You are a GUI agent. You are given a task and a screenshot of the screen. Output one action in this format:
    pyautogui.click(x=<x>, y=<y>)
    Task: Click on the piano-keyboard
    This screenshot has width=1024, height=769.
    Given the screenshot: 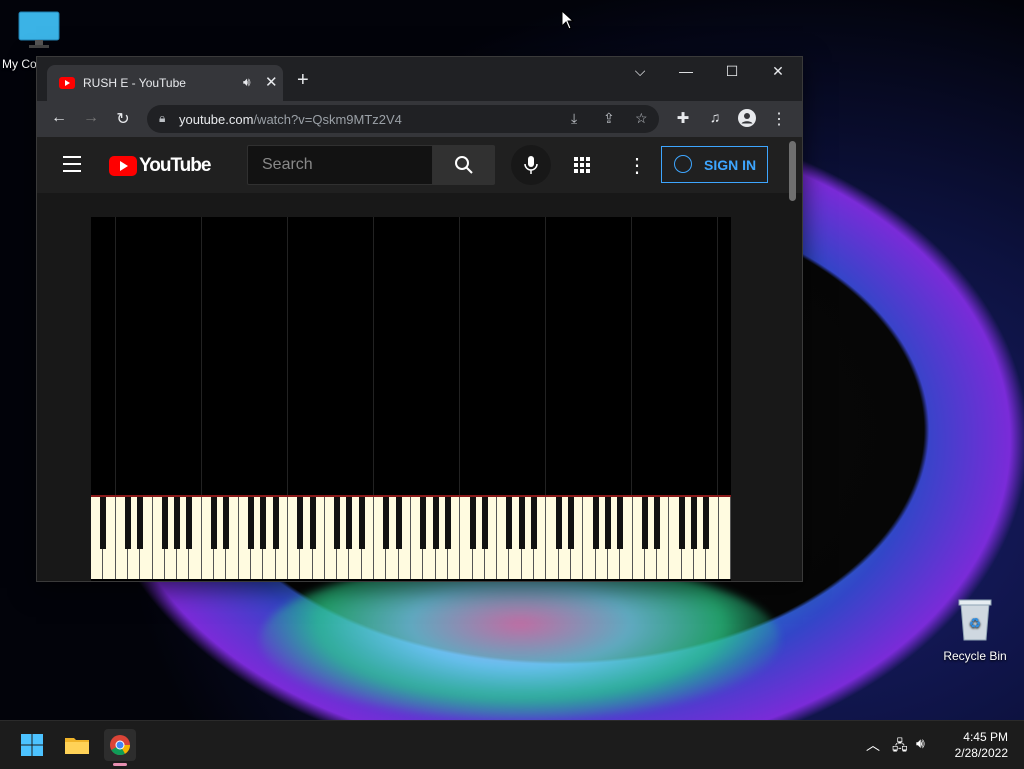 What is the action you would take?
    pyautogui.click(x=411, y=537)
    